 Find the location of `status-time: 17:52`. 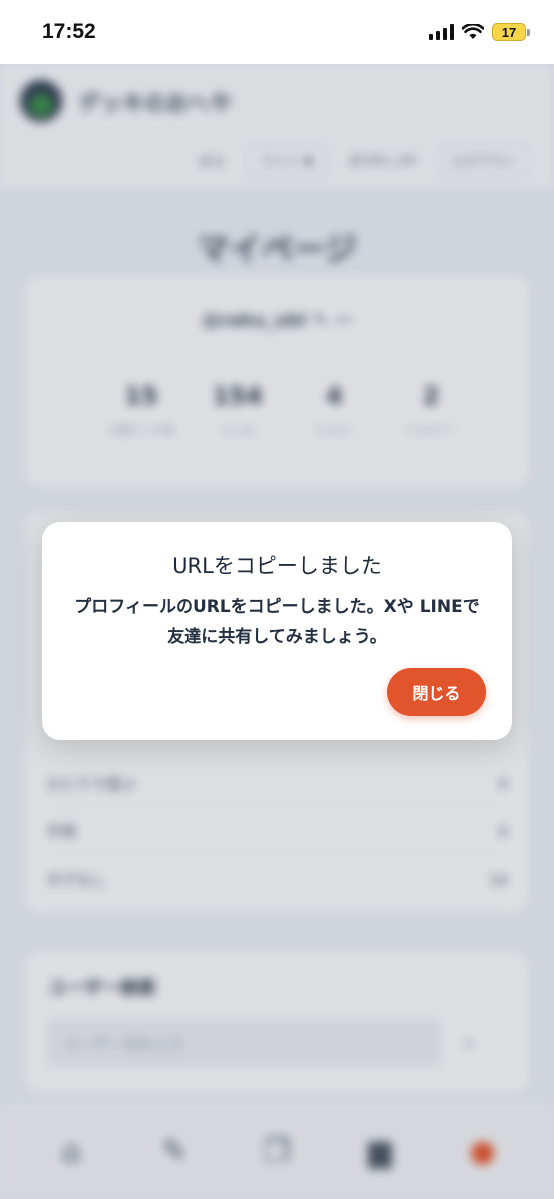

status-time: 17:52 is located at coordinates (69, 31).